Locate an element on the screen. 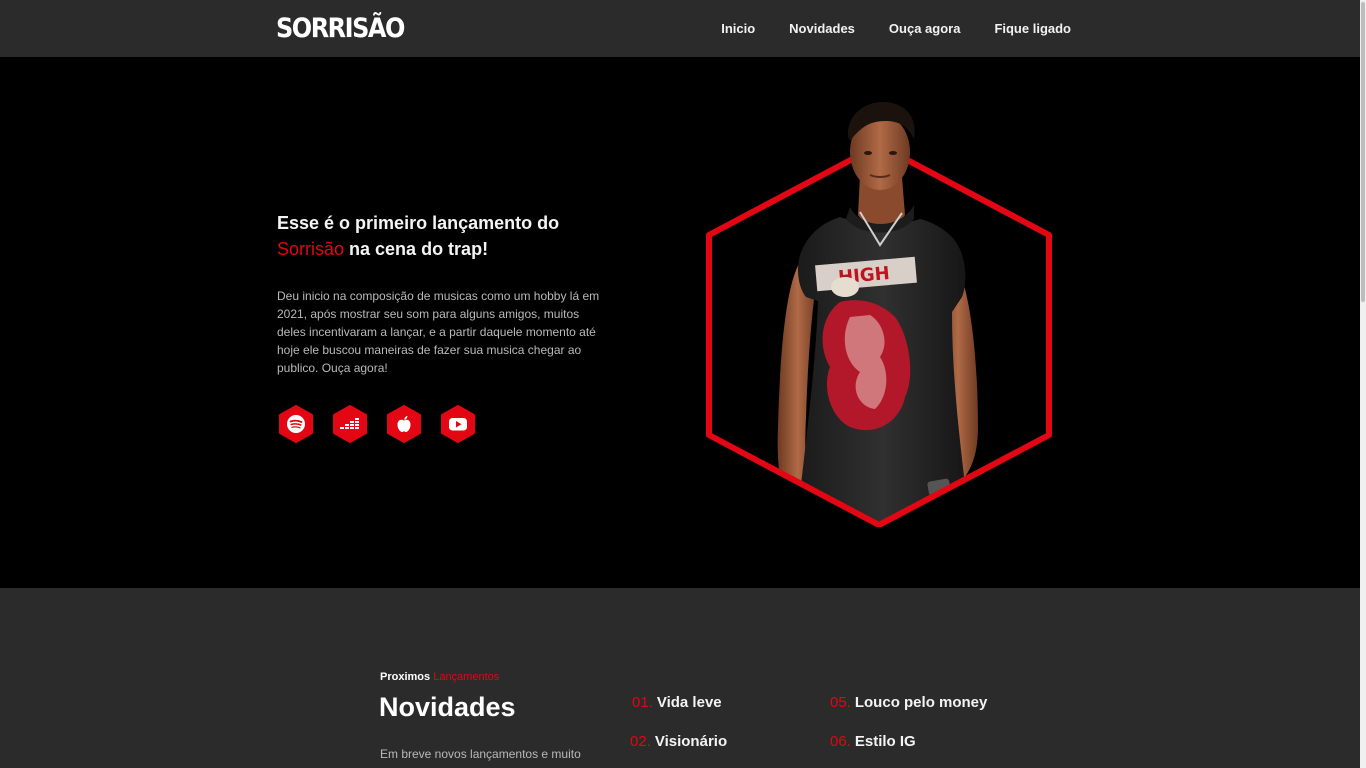  apple-music-button is located at coordinates (404, 424).